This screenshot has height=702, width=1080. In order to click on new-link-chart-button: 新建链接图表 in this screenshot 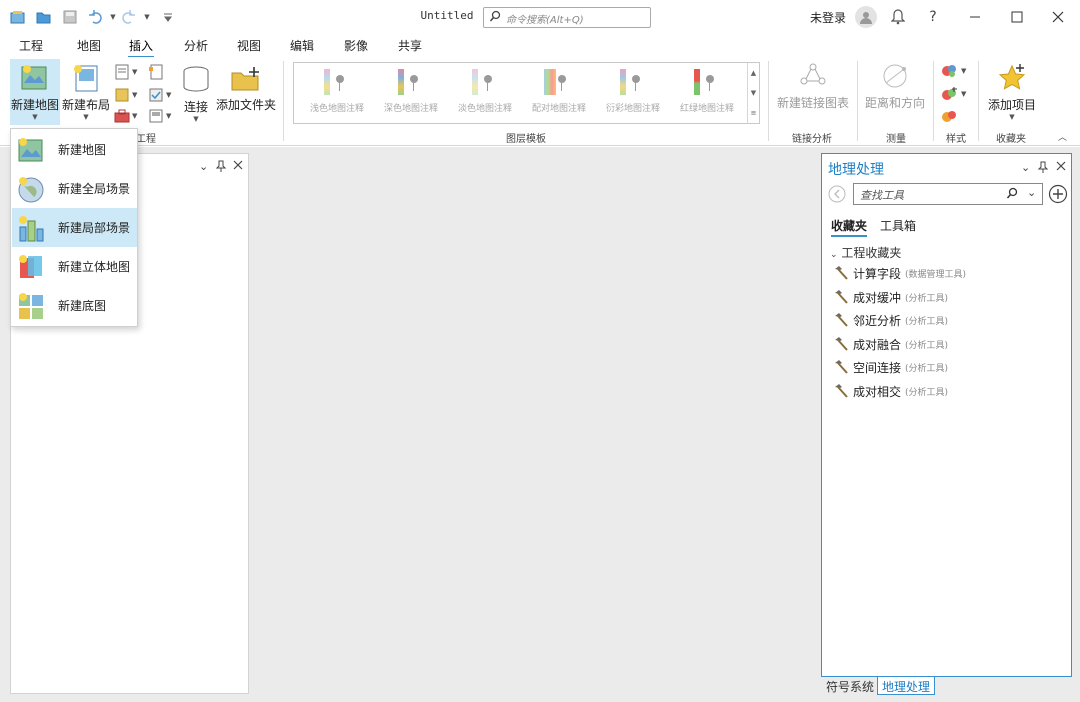, I will do `click(813, 86)`.